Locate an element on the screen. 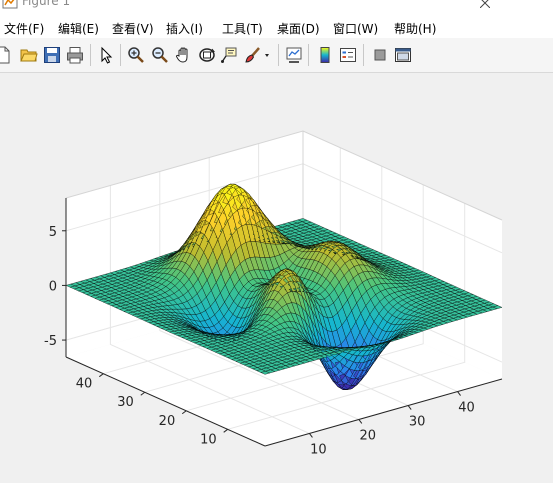 The height and width of the screenshot is (483, 553). menu-help: 帮助(H) is located at coordinates (415, 28).